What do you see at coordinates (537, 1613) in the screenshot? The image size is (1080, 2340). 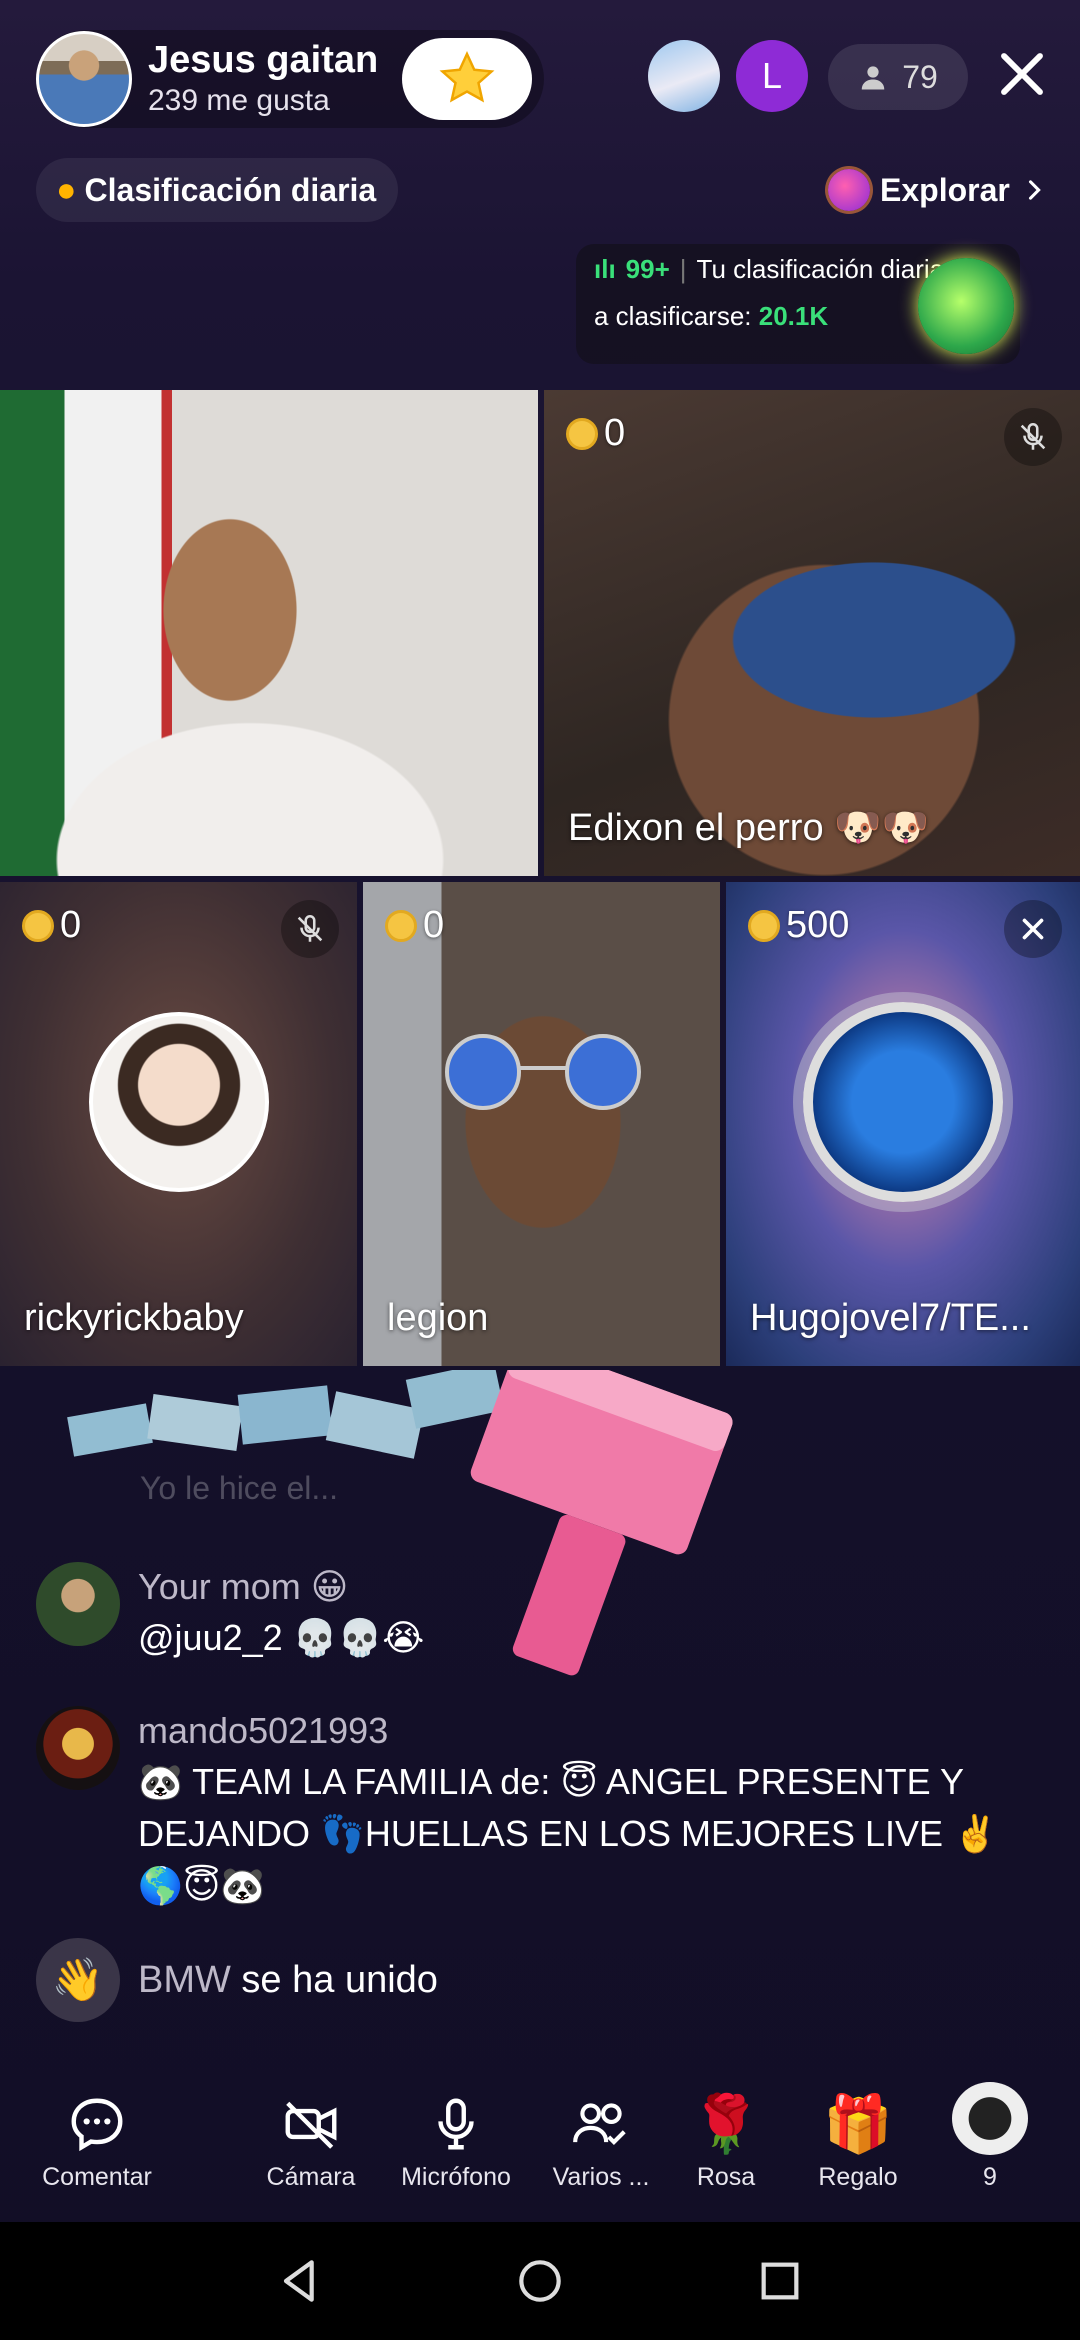 I see `chat-message: Your mom 😀 @juu2_2 💀💀😭` at bounding box center [537, 1613].